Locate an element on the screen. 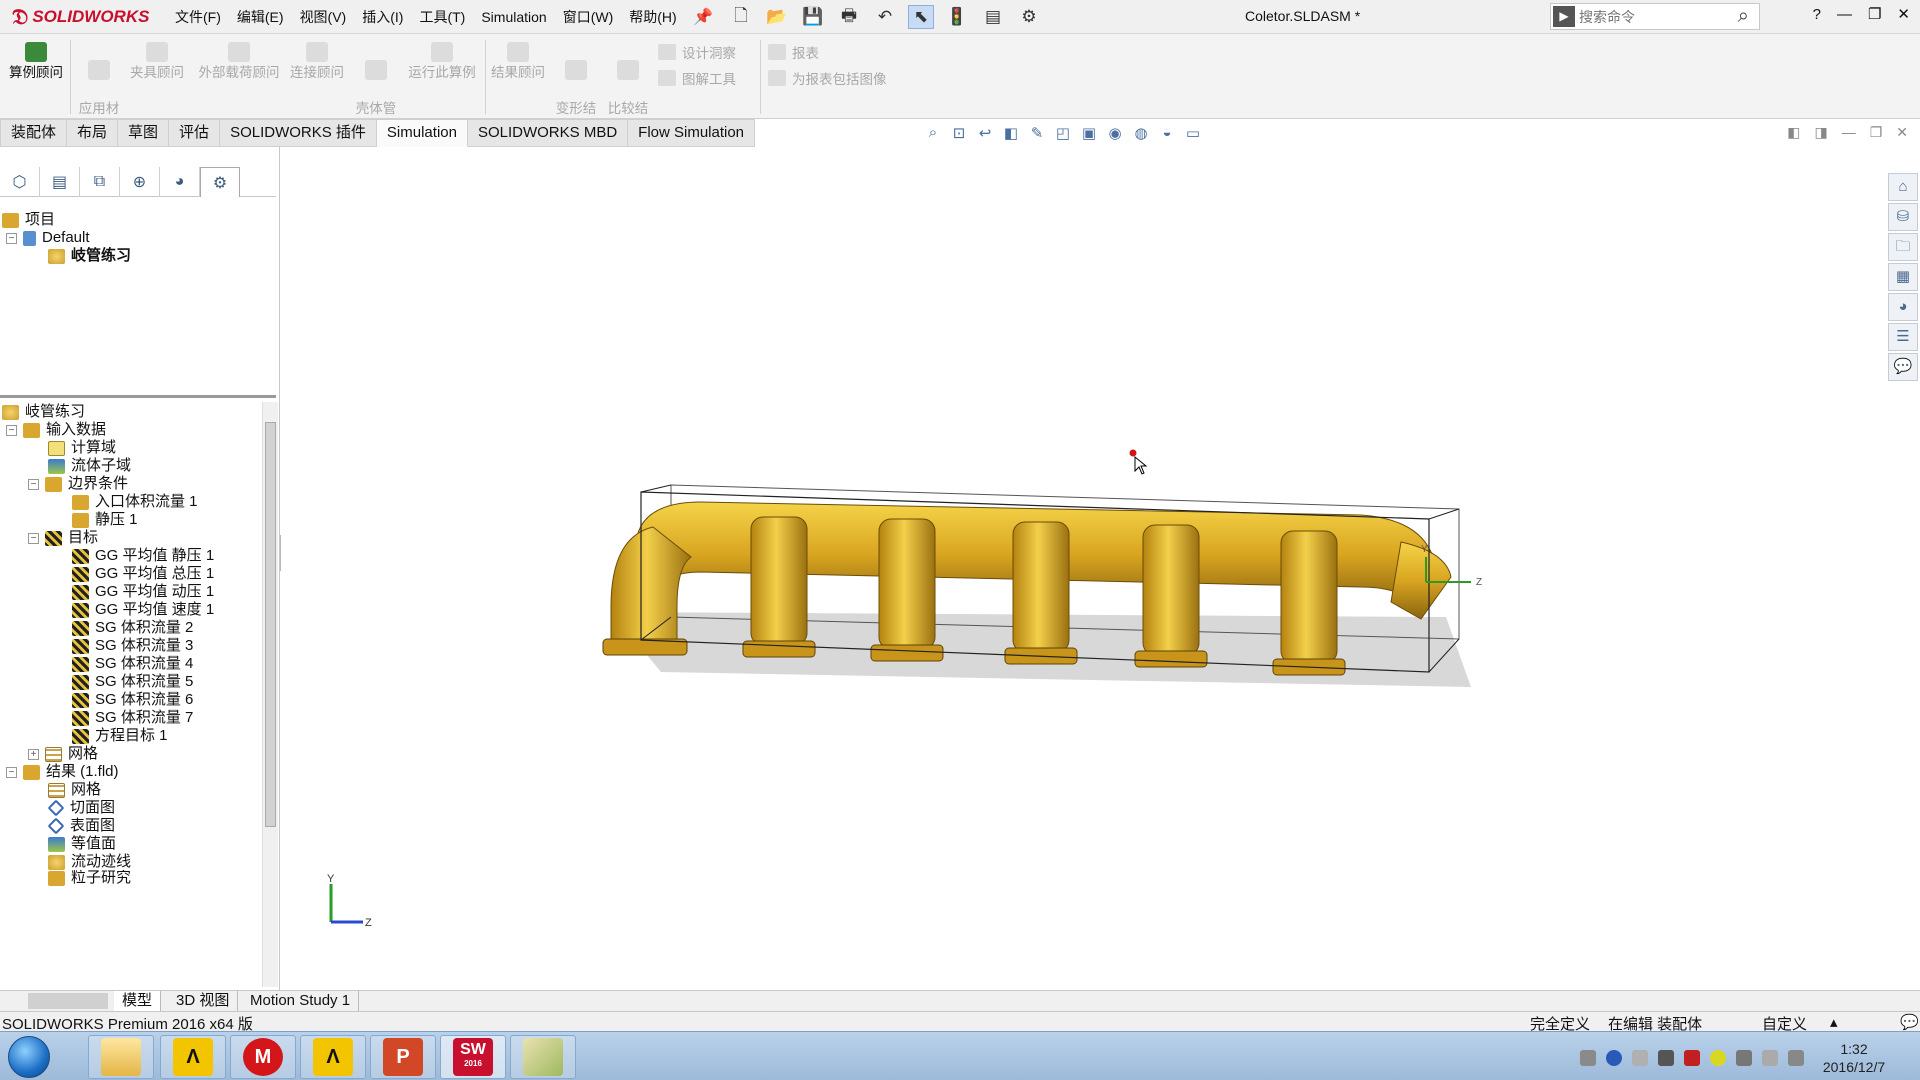 This screenshot has width=1920, height=1080. tree-inlet-flow: 入口体积流量 1 is located at coordinates (135, 502).